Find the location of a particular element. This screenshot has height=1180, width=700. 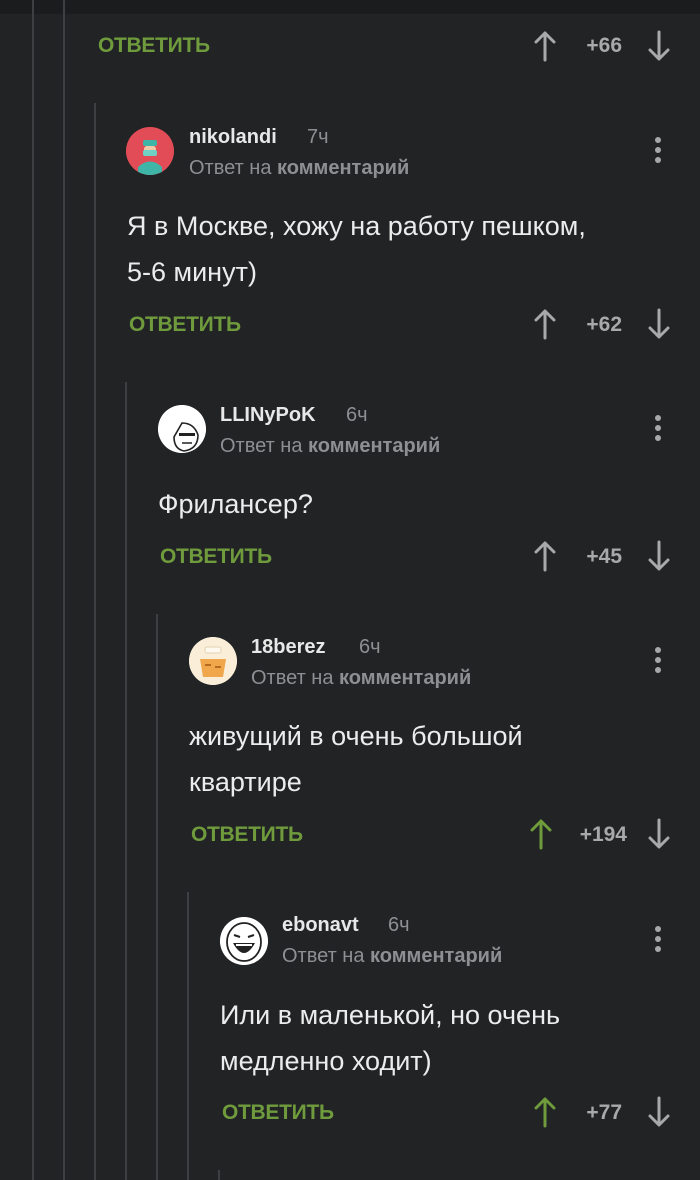

comment-text-line: квартире is located at coordinates (245, 782).